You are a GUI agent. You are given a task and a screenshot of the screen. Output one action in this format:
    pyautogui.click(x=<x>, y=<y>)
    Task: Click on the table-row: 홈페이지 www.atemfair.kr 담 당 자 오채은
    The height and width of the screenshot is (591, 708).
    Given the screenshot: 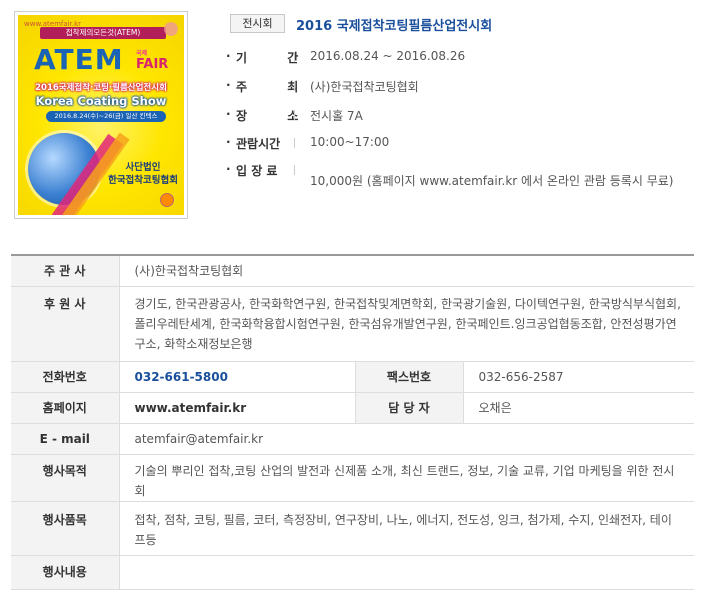 What is the action you would take?
    pyautogui.click(x=352, y=408)
    